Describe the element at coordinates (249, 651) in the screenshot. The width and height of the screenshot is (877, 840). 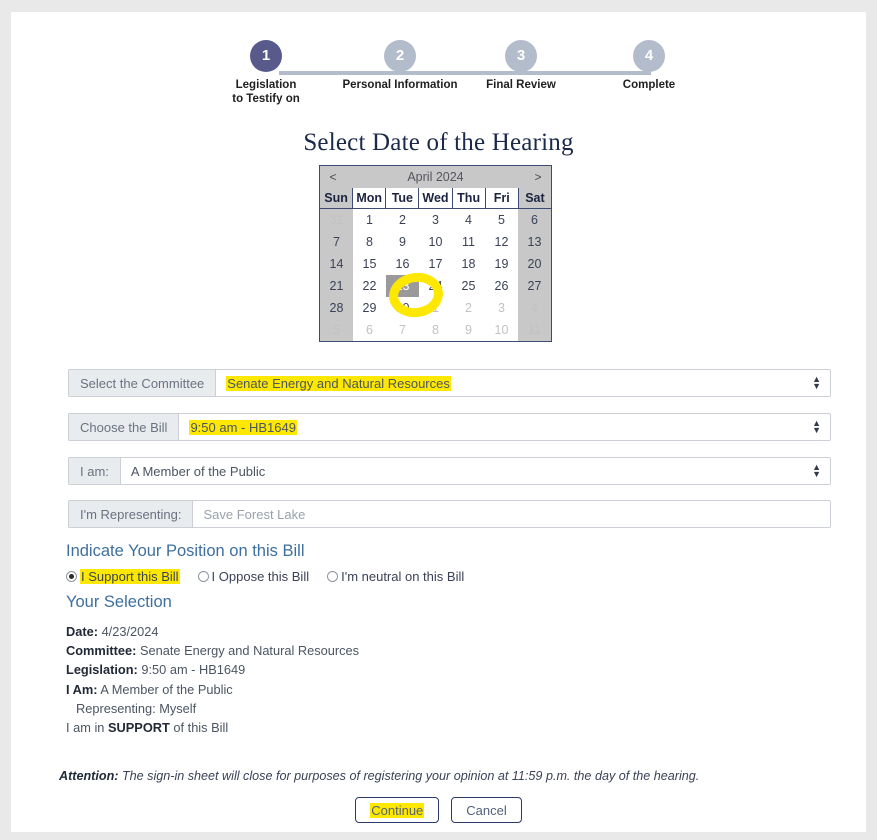
I see `summary-committee-value: Senate Energy and Natural Resources` at that location.